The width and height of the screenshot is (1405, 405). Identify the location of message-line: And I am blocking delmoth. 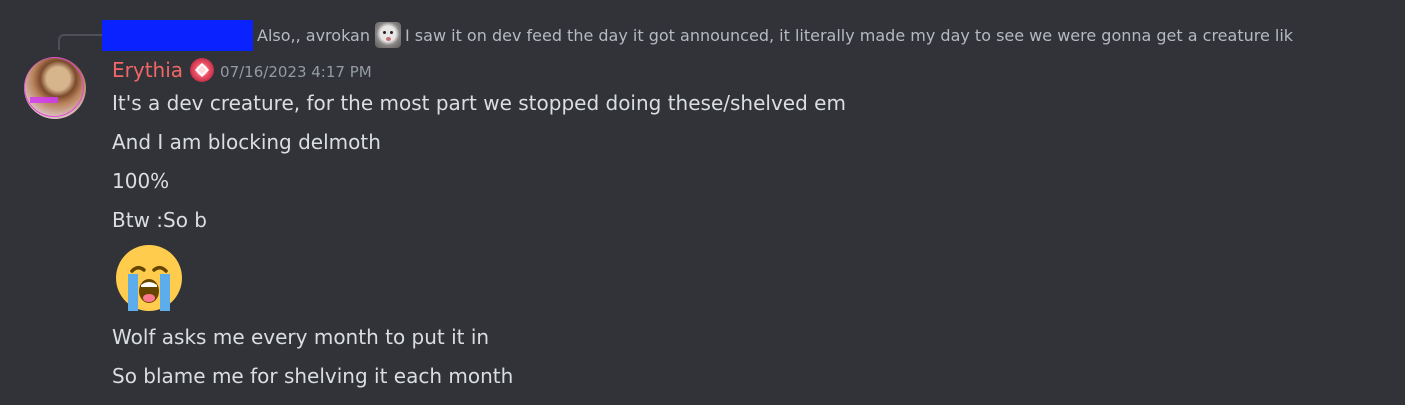
(246, 142).